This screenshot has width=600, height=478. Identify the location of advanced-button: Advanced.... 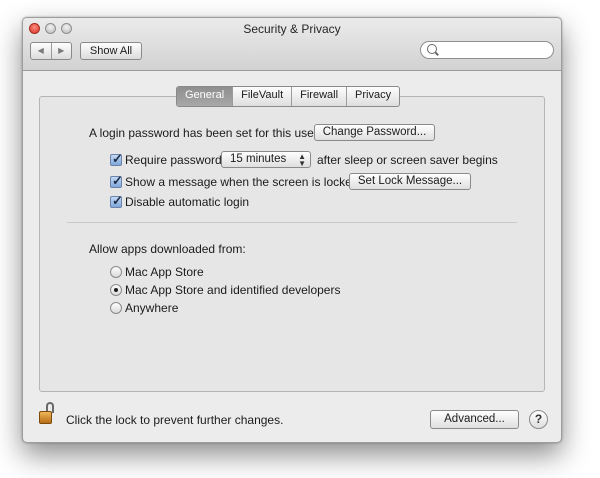
(474, 419).